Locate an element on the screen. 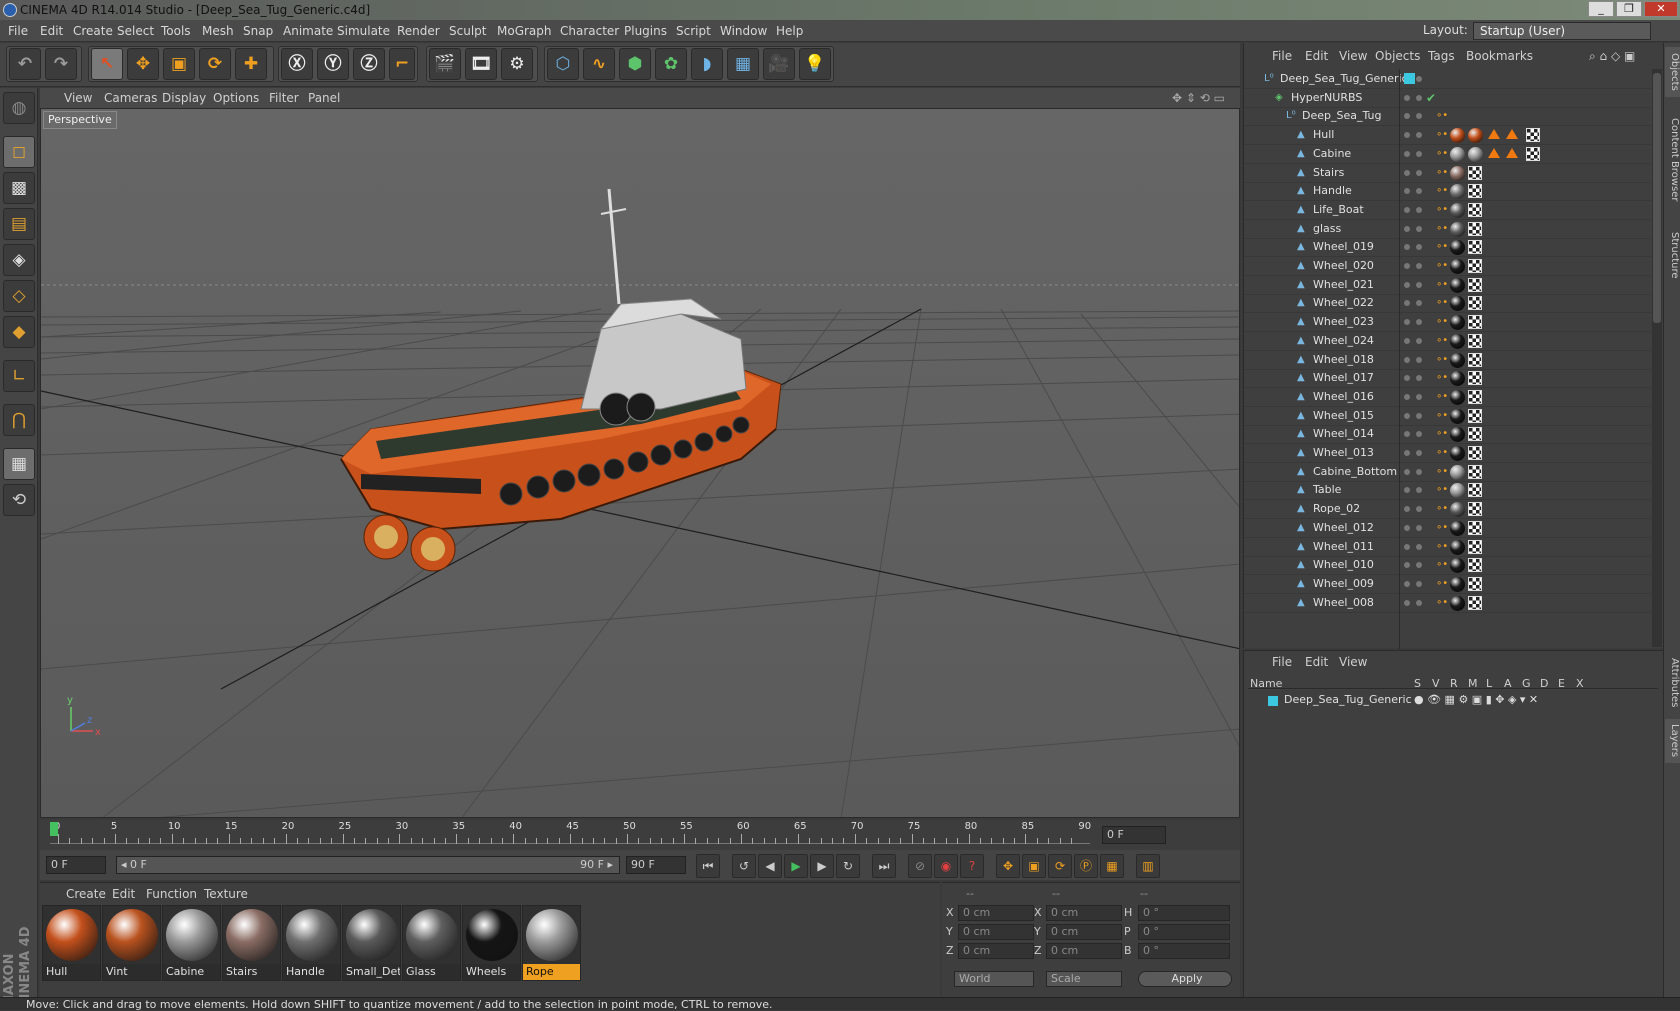 Image resolution: width=1680 pixels, height=1011 pixels. layer-row: Deep_Sea_Tug_Generic ● 👁 ▦ ⚙ ▣ ▮ ✥ ◈ ▾ ✕ is located at coordinates (1453, 701).